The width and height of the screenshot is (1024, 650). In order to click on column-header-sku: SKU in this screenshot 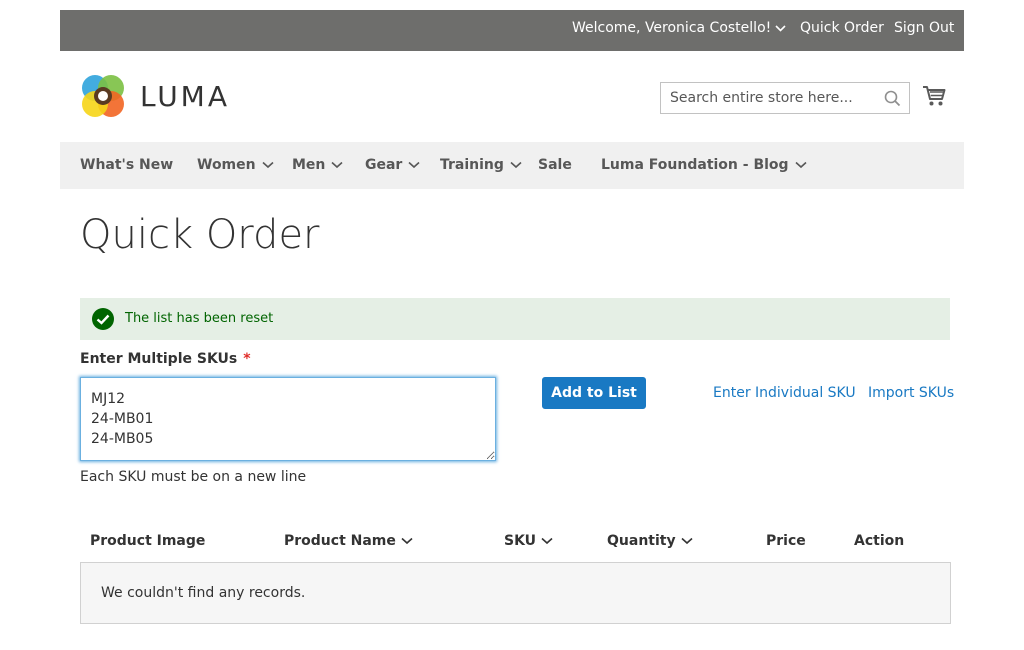, I will do `click(528, 541)`.